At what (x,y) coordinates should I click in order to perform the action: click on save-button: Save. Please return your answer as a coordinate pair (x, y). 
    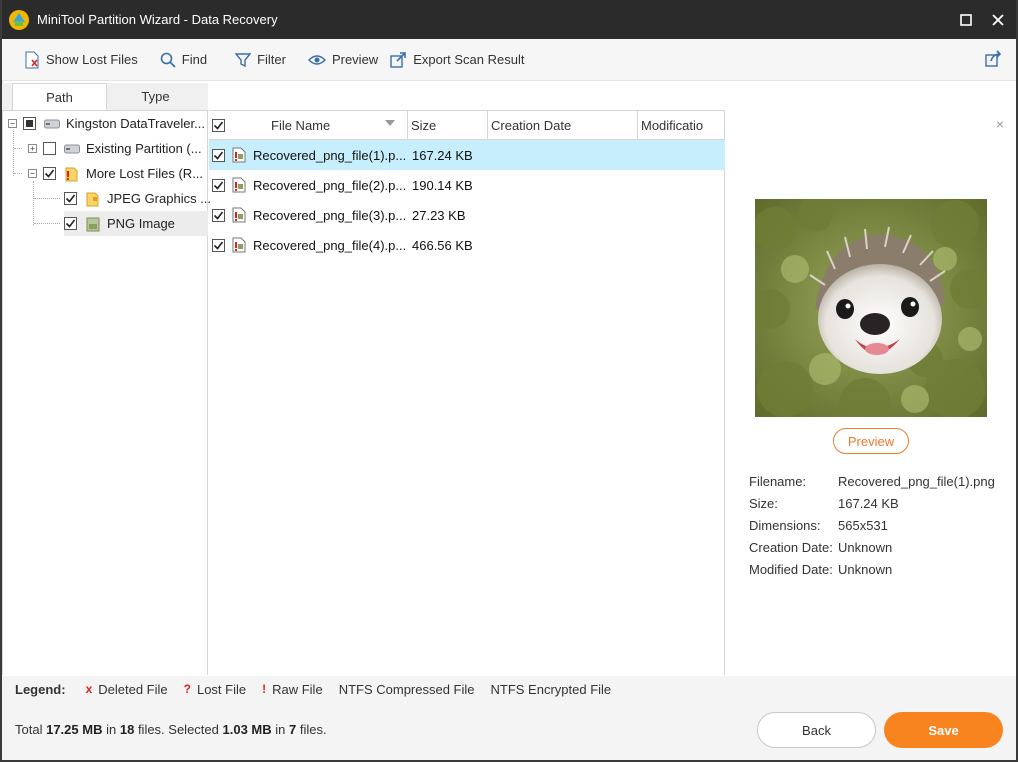
    Looking at the image, I should click on (943, 730).